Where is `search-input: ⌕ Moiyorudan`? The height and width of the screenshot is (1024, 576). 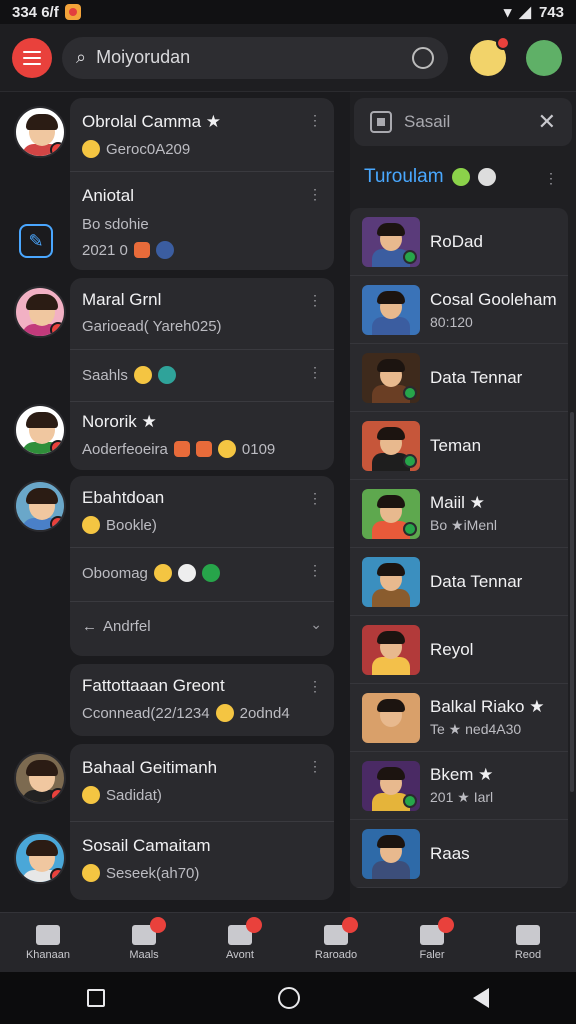
search-input: ⌕ Moiyorudan is located at coordinates (255, 57).